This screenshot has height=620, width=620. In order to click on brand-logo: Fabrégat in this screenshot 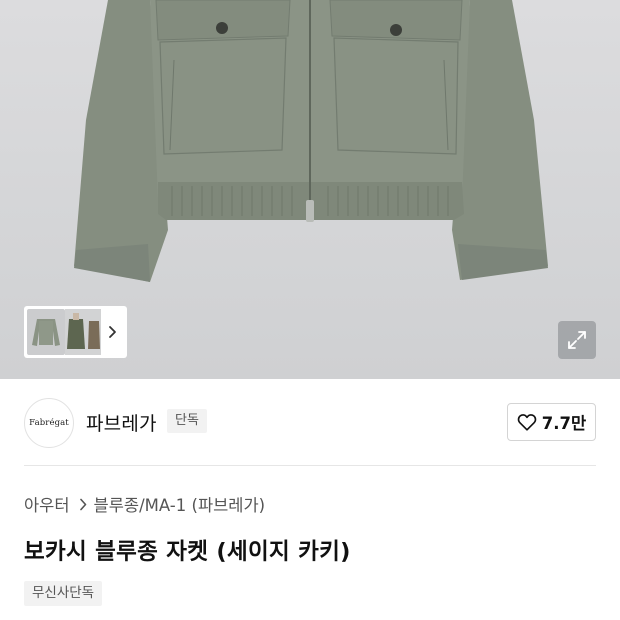, I will do `click(49, 423)`.